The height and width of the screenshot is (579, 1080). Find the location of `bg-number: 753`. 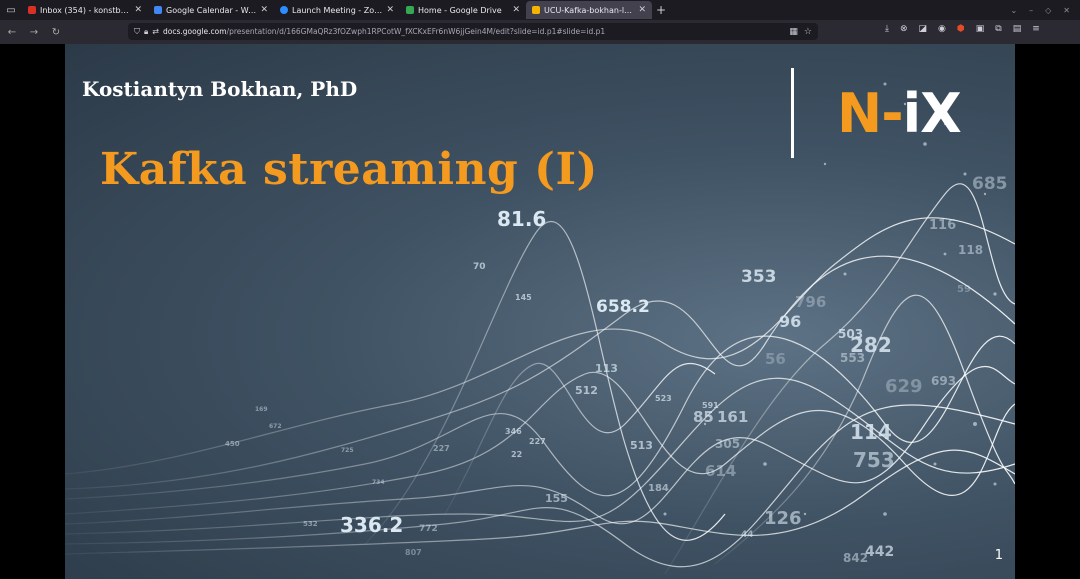

bg-number: 753 is located at coordinates (874, 460).